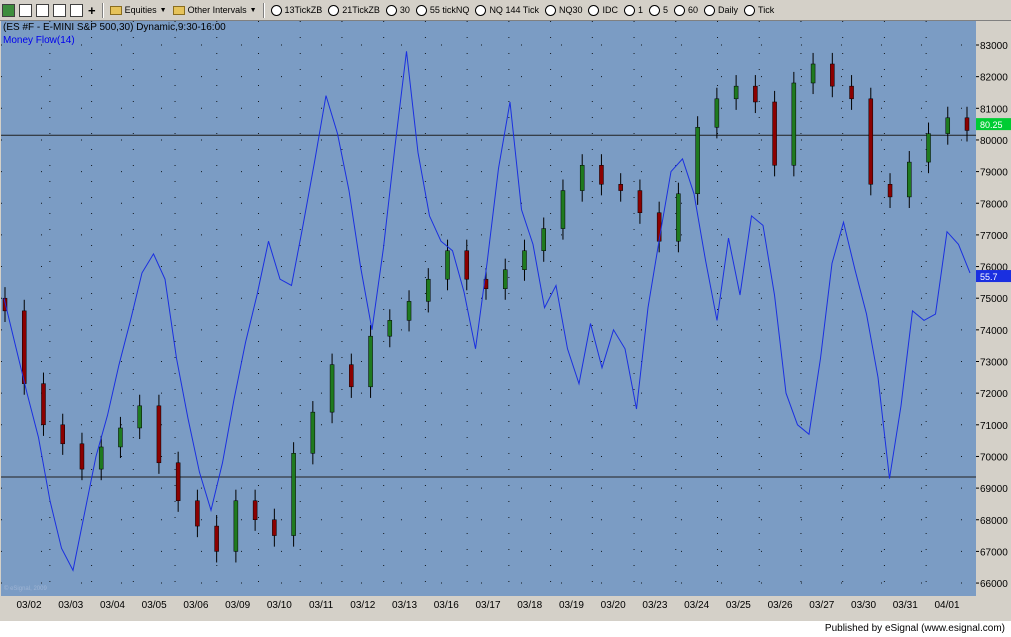 The height and width of the screenshot is (637, 1011). Describe the element at coordinates (659, 10) in the screenshot. I see `interval-button-5: 5` at that location.